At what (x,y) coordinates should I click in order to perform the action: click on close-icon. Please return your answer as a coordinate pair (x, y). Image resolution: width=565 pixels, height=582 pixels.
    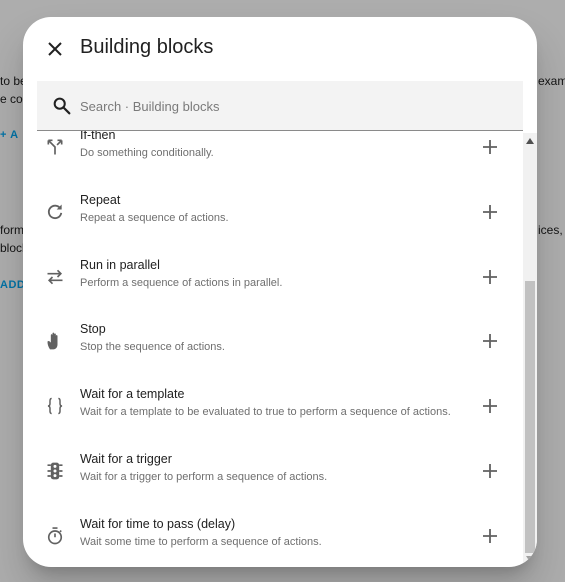
    Looking at the image, I should click on (55, 49).